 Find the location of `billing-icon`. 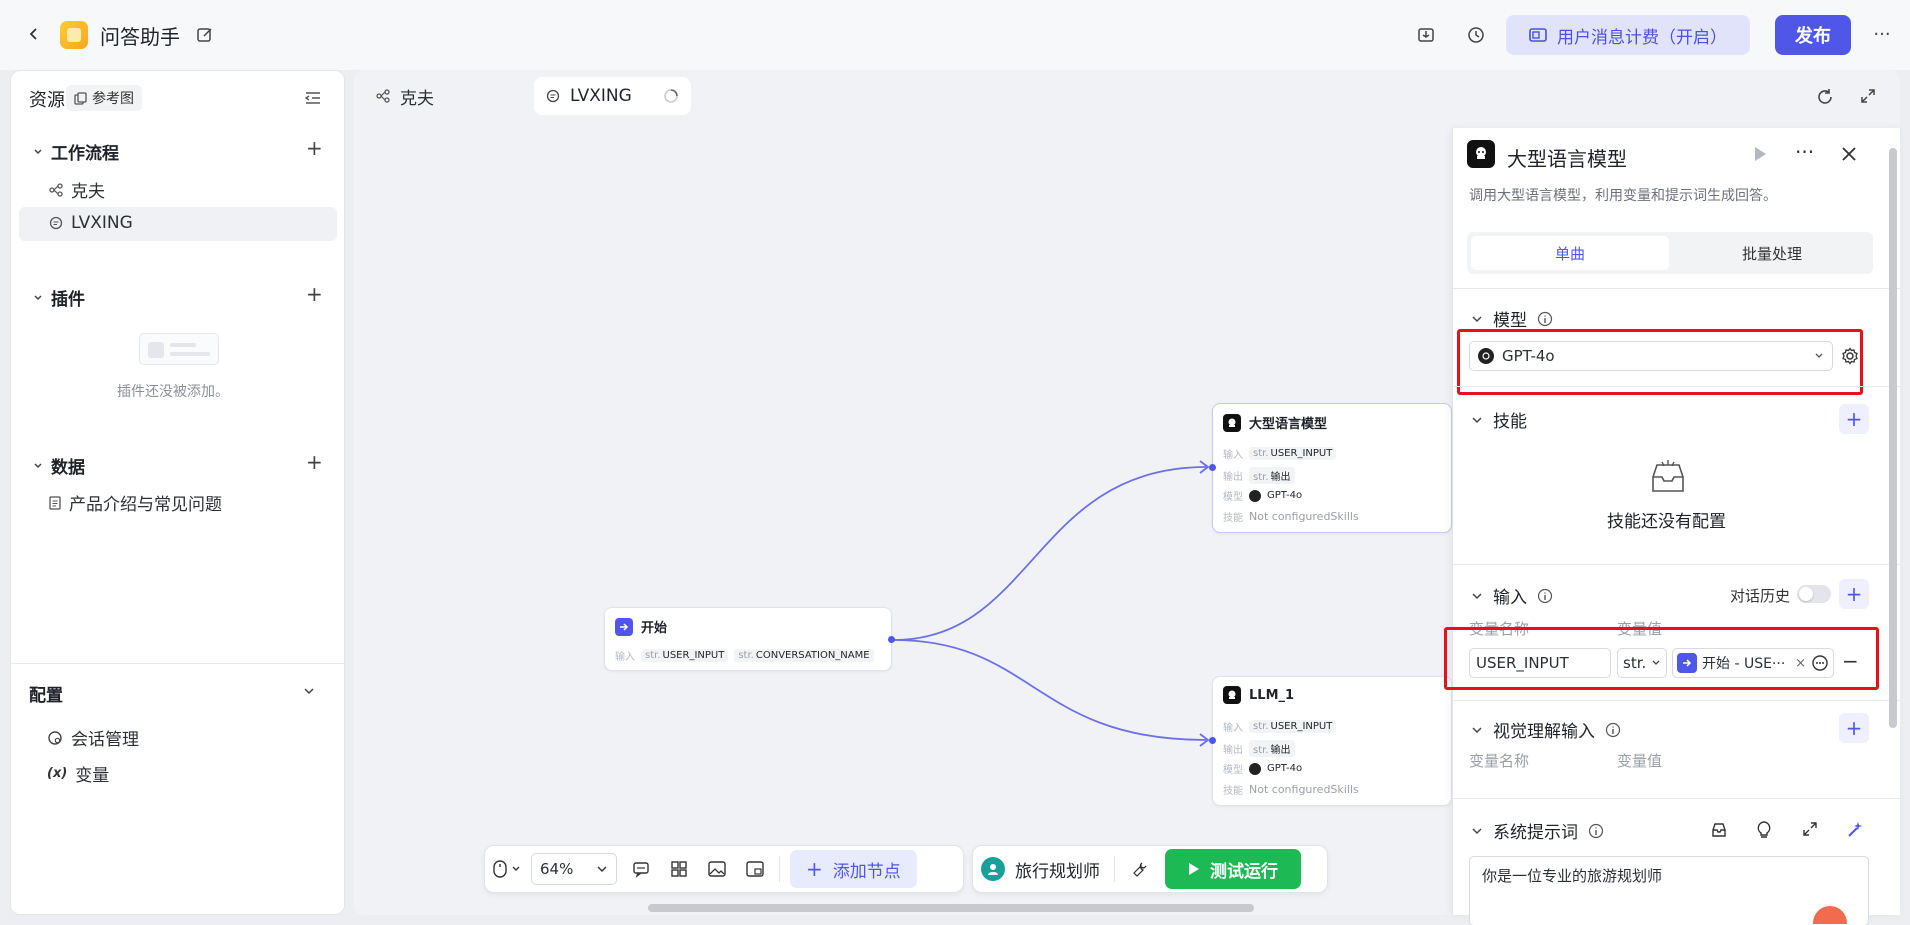

billing-icon is located at coordinates (1538, 35).